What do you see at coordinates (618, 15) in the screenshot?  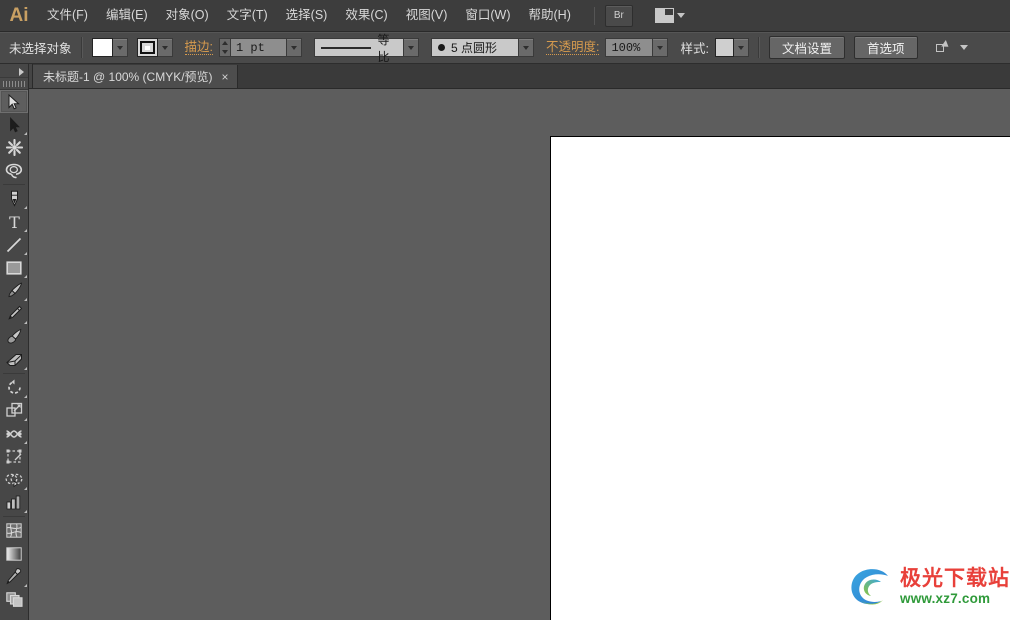 I see `bridge-button: Br` at bounding box center [618, 15].